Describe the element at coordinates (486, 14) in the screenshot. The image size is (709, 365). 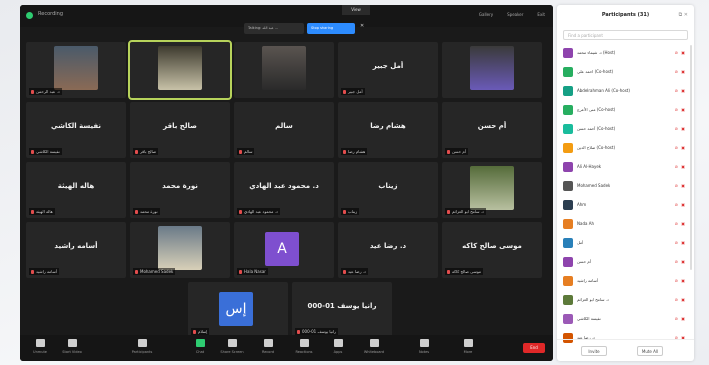
I see `gallery-view-button: Gallery` at that location.